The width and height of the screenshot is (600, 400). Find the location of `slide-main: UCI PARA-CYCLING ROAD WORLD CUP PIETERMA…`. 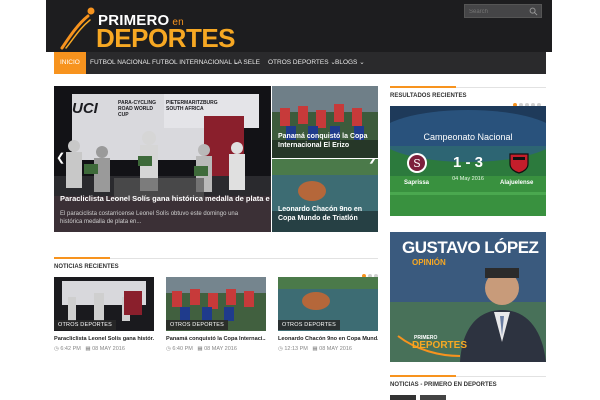

slide-main: UCI PARA-CYCLING ROAD WORLD CUP PIETERMA… is located at coordinates (162, 159).